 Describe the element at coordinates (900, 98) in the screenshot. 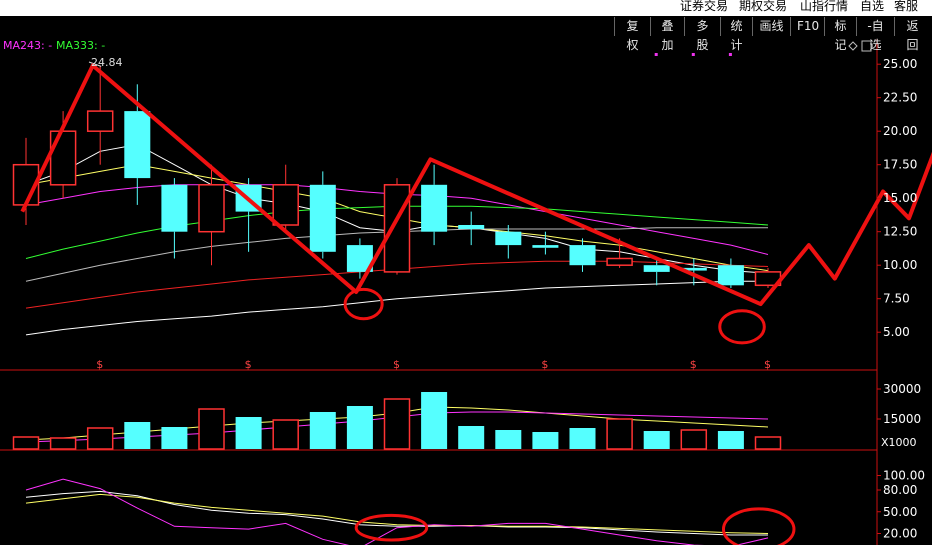

I see `price-tick-label: 22.50` at that location.